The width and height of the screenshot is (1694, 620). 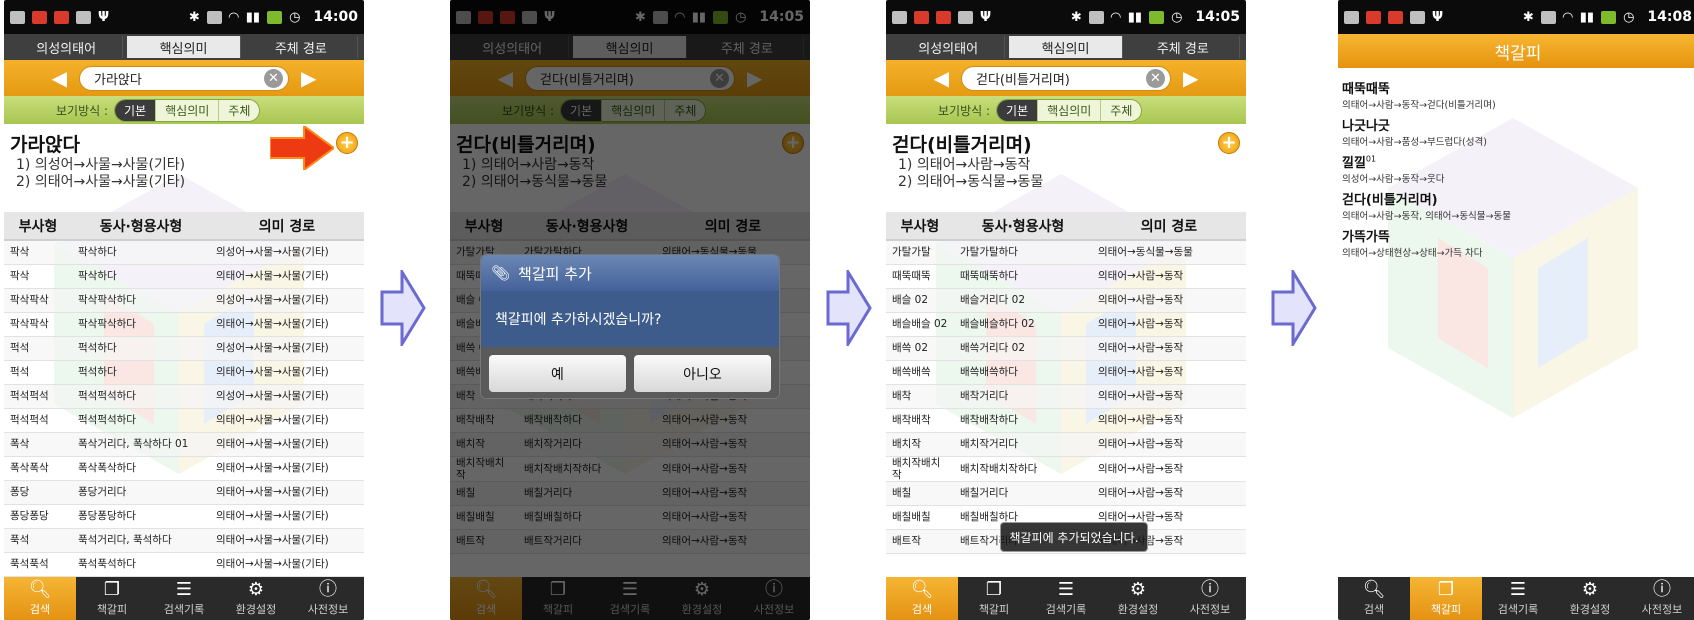 I want to click on table-row: 배슬 02배슬거리다 02의태어→사람→동작, so click(x=1066, y=300).